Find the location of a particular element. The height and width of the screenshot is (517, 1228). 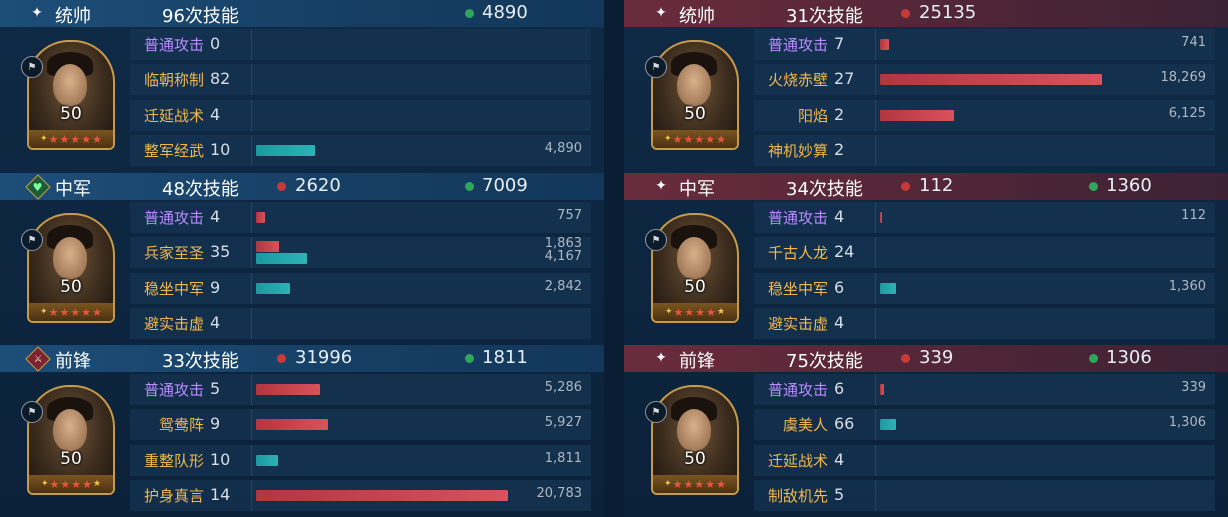

skill-row: 虞美人 66 1,306 is located at coordinates (984, 425).